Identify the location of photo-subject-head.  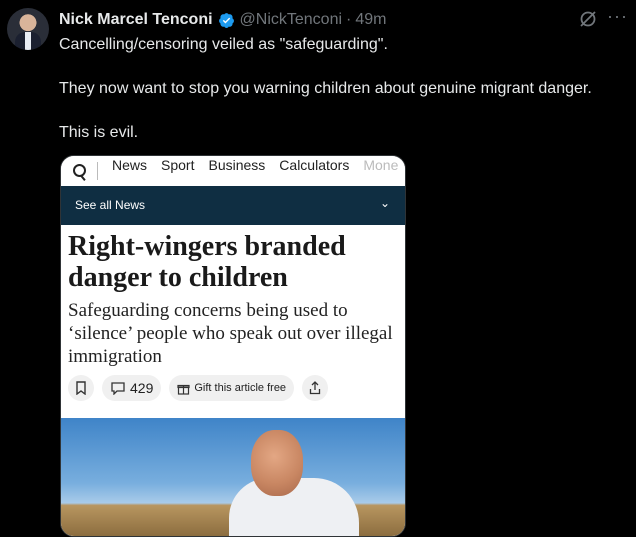
(277, 463).